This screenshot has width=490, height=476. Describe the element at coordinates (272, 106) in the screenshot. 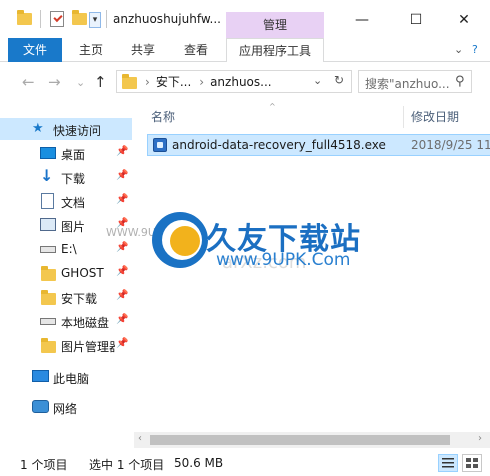

I see `sort-indicator: ^` at that location.